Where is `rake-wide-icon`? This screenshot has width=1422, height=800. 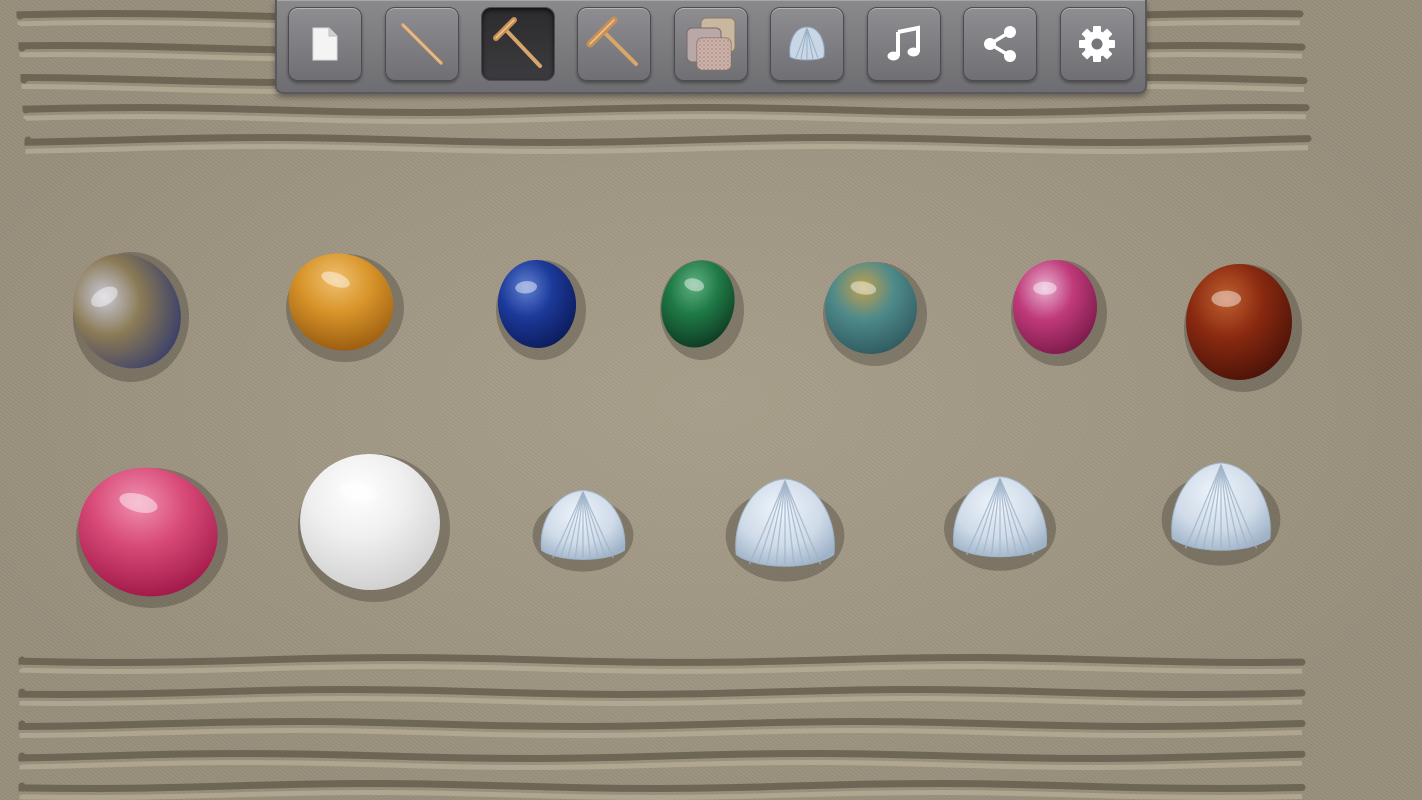 rake-wide-icon is located at coordinates (612, 41).